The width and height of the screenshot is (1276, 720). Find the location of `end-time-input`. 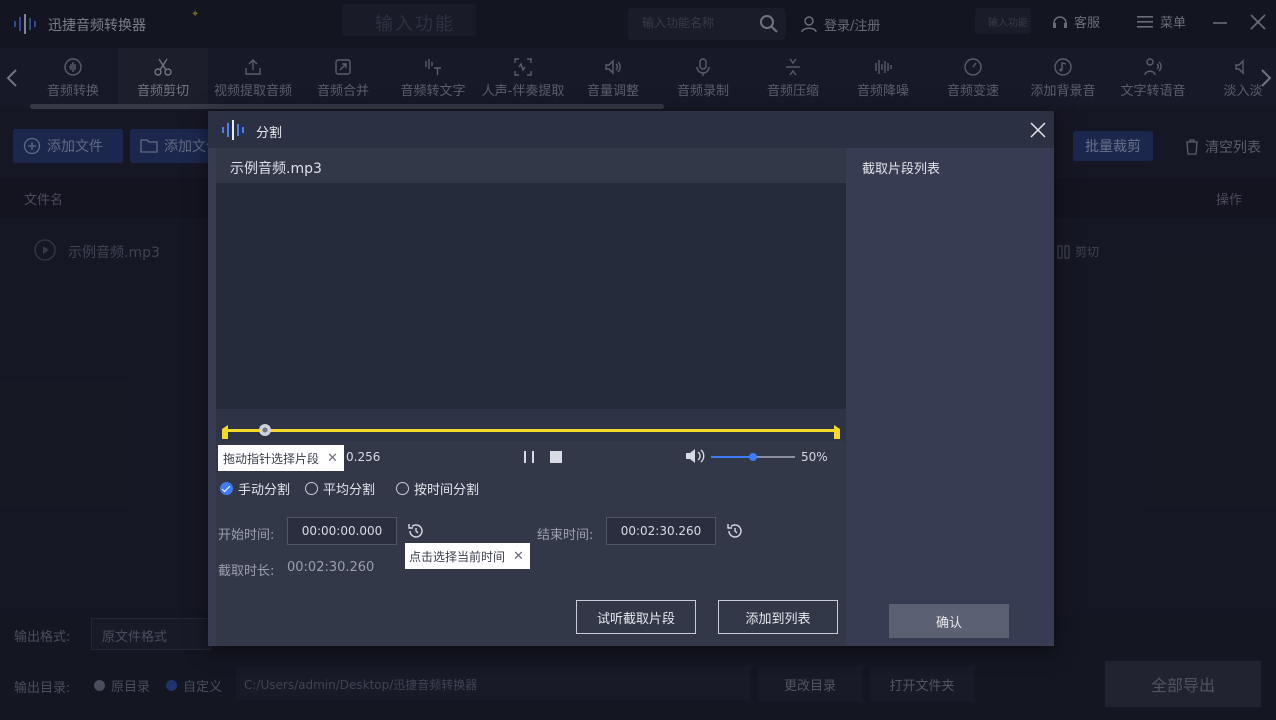

end-time-input is located at coordinates (661, 531).